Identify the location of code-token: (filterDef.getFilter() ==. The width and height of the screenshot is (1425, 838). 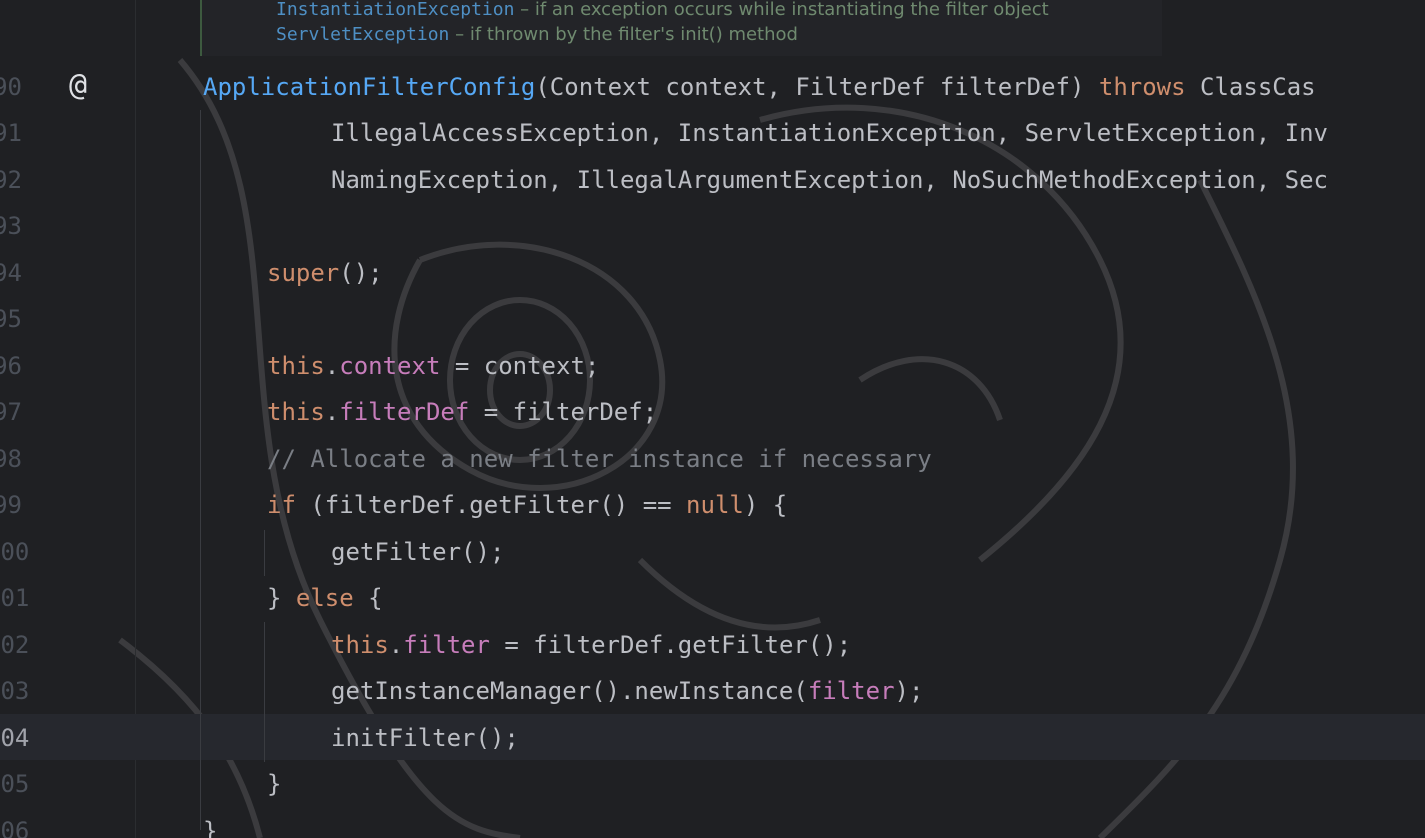
(491, 505).